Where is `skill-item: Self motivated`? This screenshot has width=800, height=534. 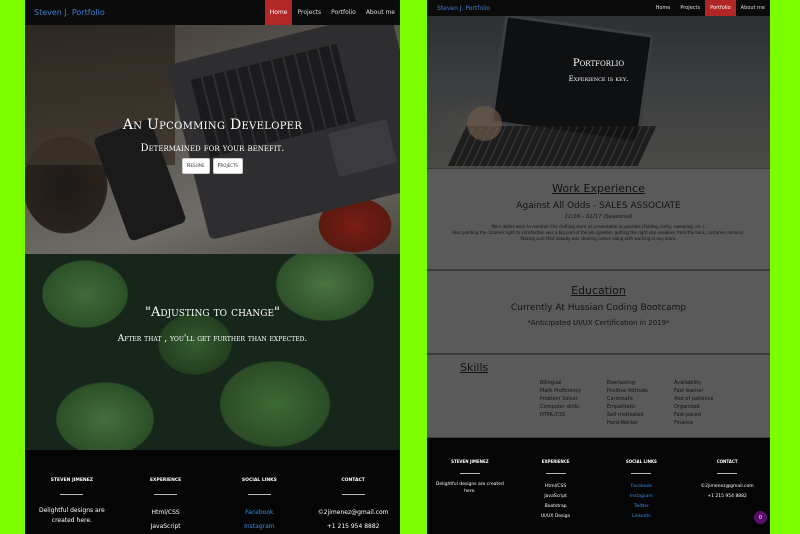 skill-item: Self motivated is located at coordinates (625, 415).